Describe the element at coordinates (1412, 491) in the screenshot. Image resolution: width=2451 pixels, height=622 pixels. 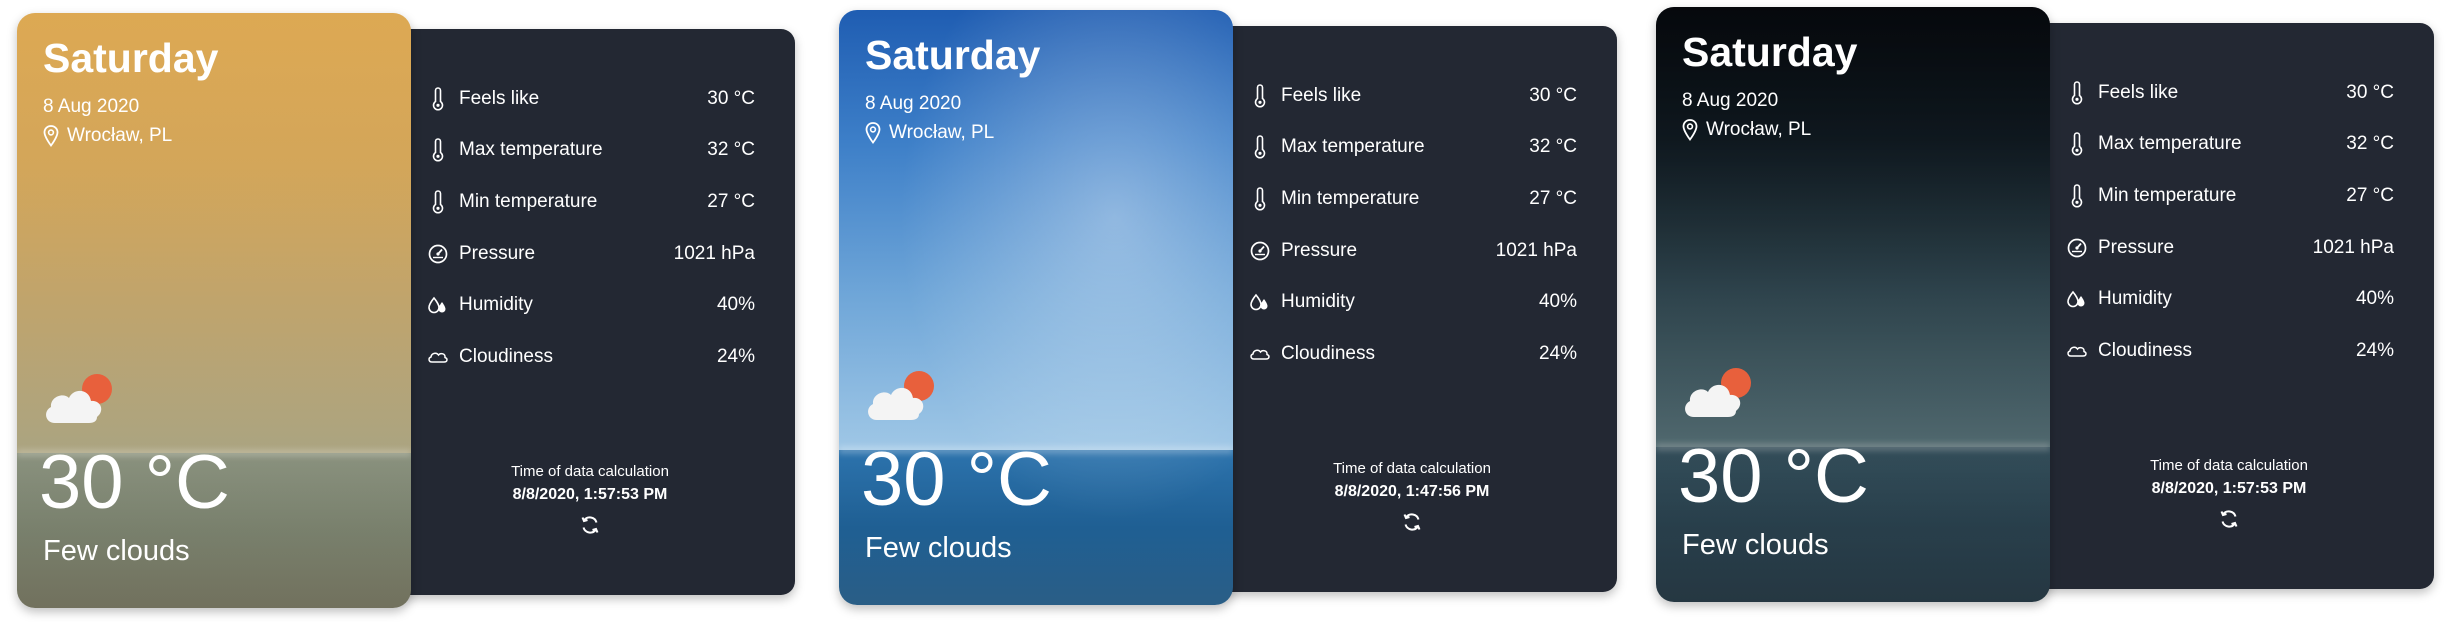
I see `calc-time: 8/8/2020, 1:47:56 PM` at that location.